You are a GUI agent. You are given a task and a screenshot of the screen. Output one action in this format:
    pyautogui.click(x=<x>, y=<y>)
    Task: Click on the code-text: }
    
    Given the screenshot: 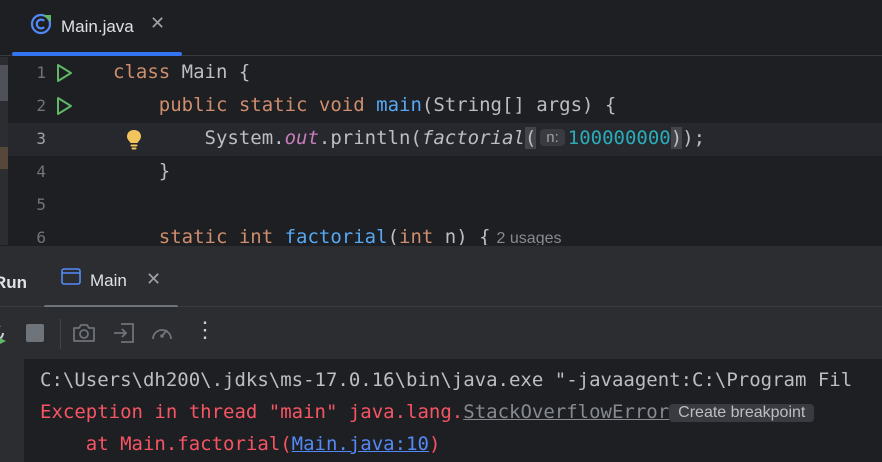 What is the action you would take?
    pyautogui.click(x=164, y=171)
    